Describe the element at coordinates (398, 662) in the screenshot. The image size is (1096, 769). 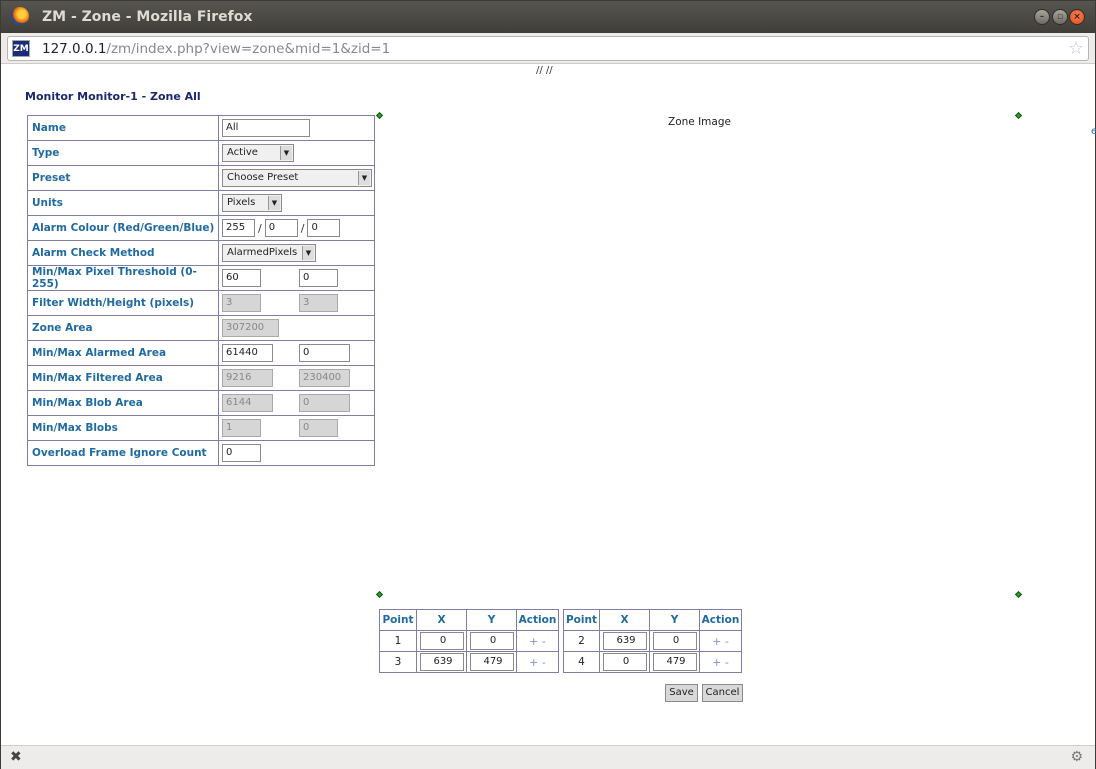
I see `point-number: 3` at that location.